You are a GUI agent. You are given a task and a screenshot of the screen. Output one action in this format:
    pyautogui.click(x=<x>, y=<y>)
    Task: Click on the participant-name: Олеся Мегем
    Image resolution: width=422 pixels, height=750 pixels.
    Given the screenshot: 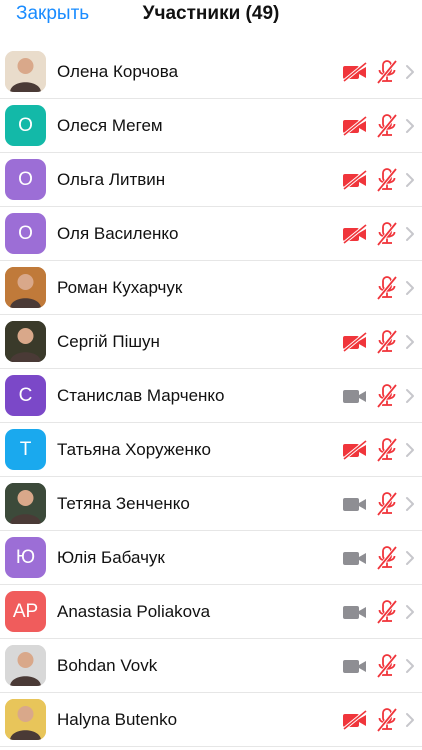 What is the action you would take?
    pyautogui.click(x=110, y=125)
    